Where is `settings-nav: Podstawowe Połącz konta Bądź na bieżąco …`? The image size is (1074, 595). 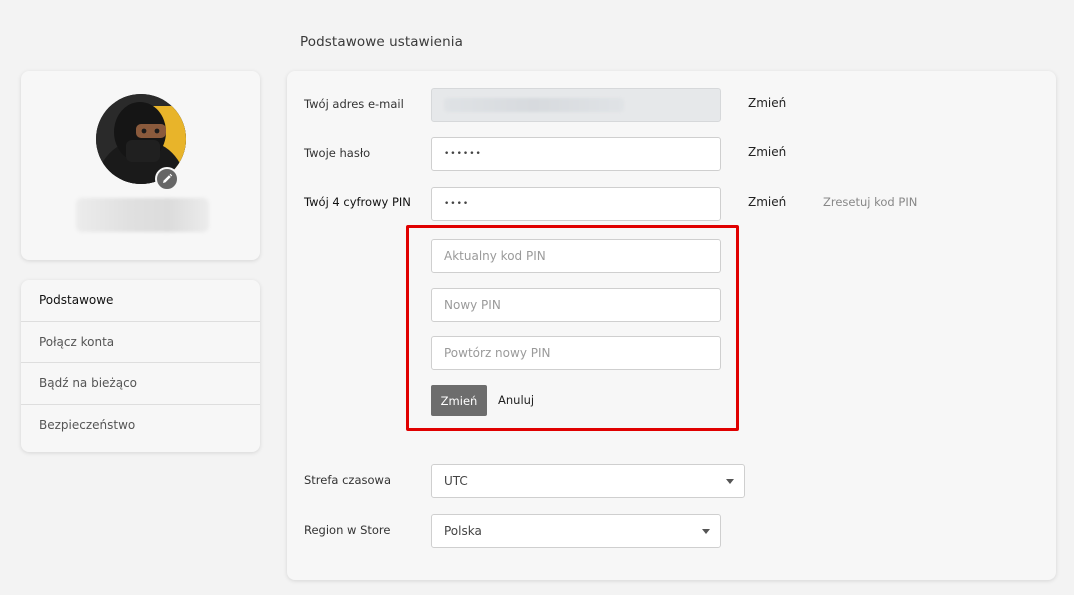 settings-nav: Podstawowe Połącz konta Bądź na bieżąco … is located at coordinates (140, 366).